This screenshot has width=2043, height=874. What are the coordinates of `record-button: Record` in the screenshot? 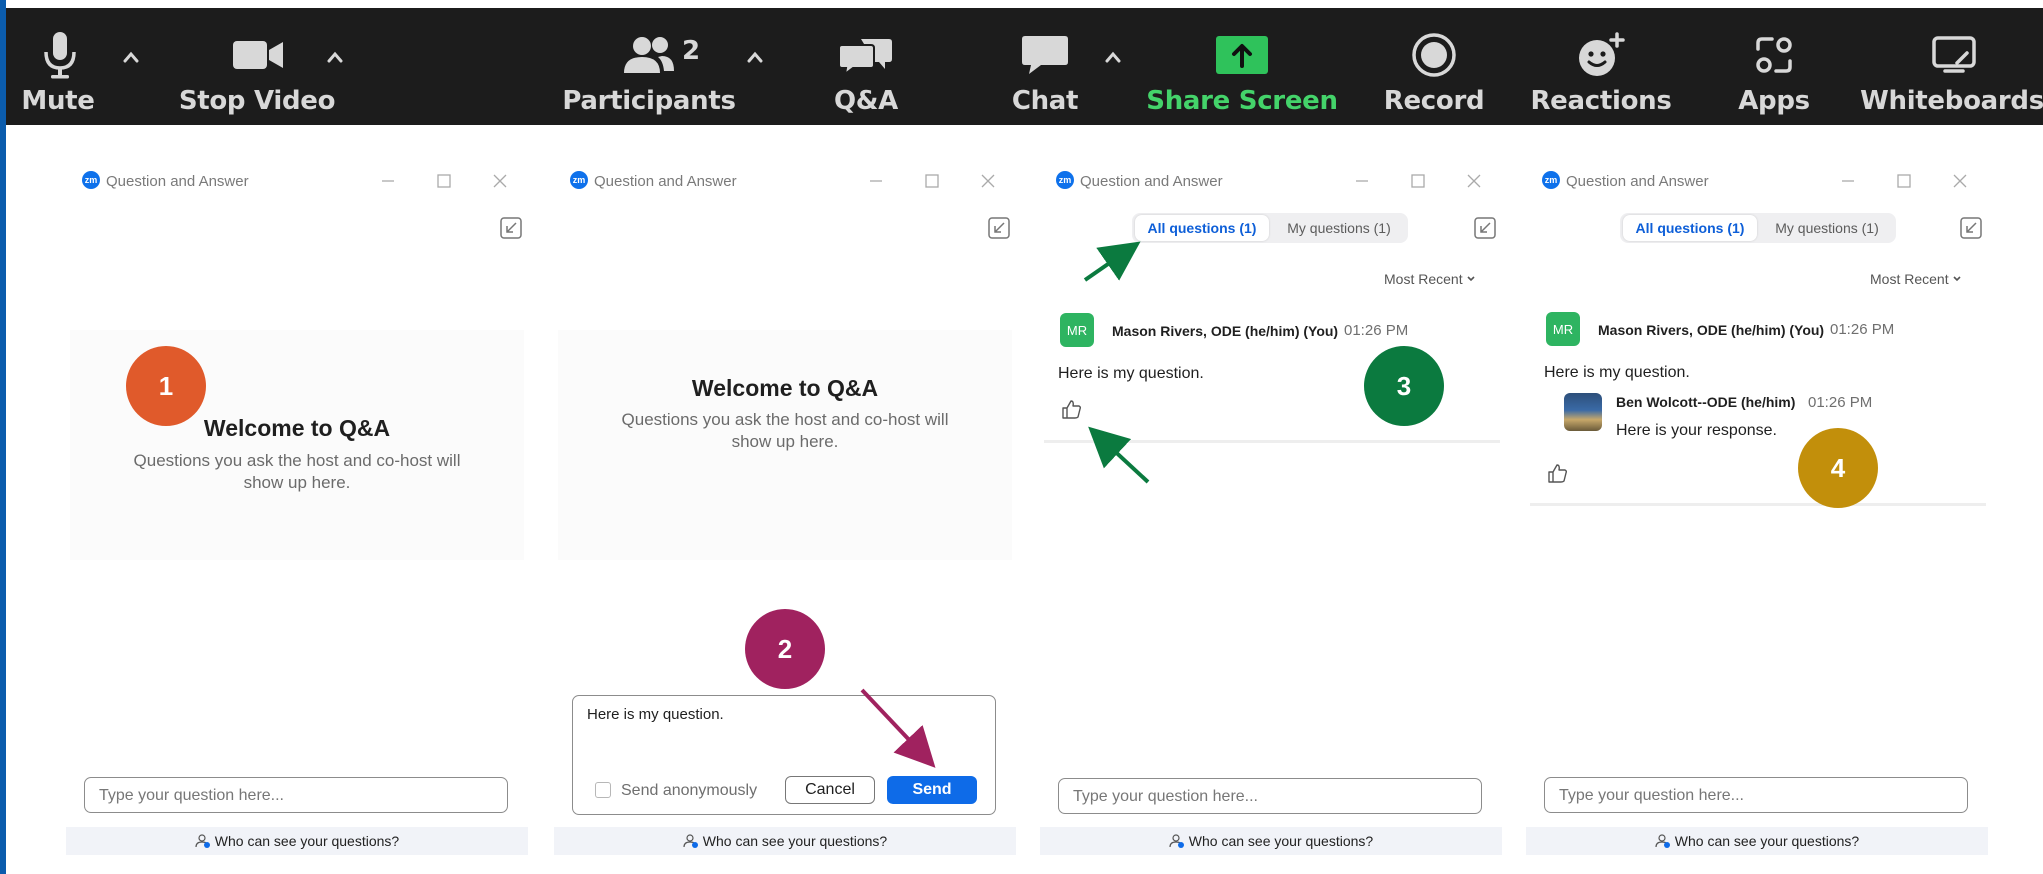 It's located at (1431, 66).